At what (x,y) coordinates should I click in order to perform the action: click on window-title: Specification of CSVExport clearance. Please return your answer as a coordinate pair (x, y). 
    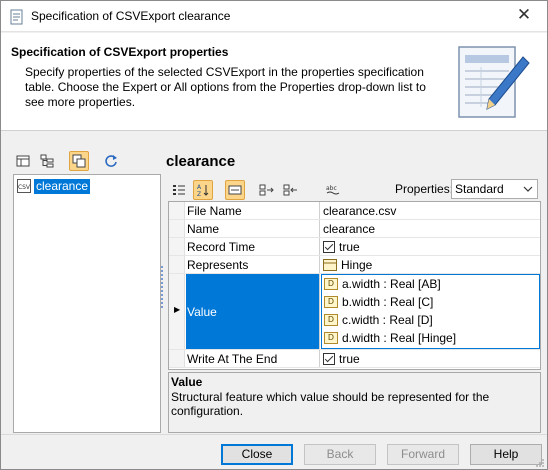
    Looking at the image, I should click on (131, 16).